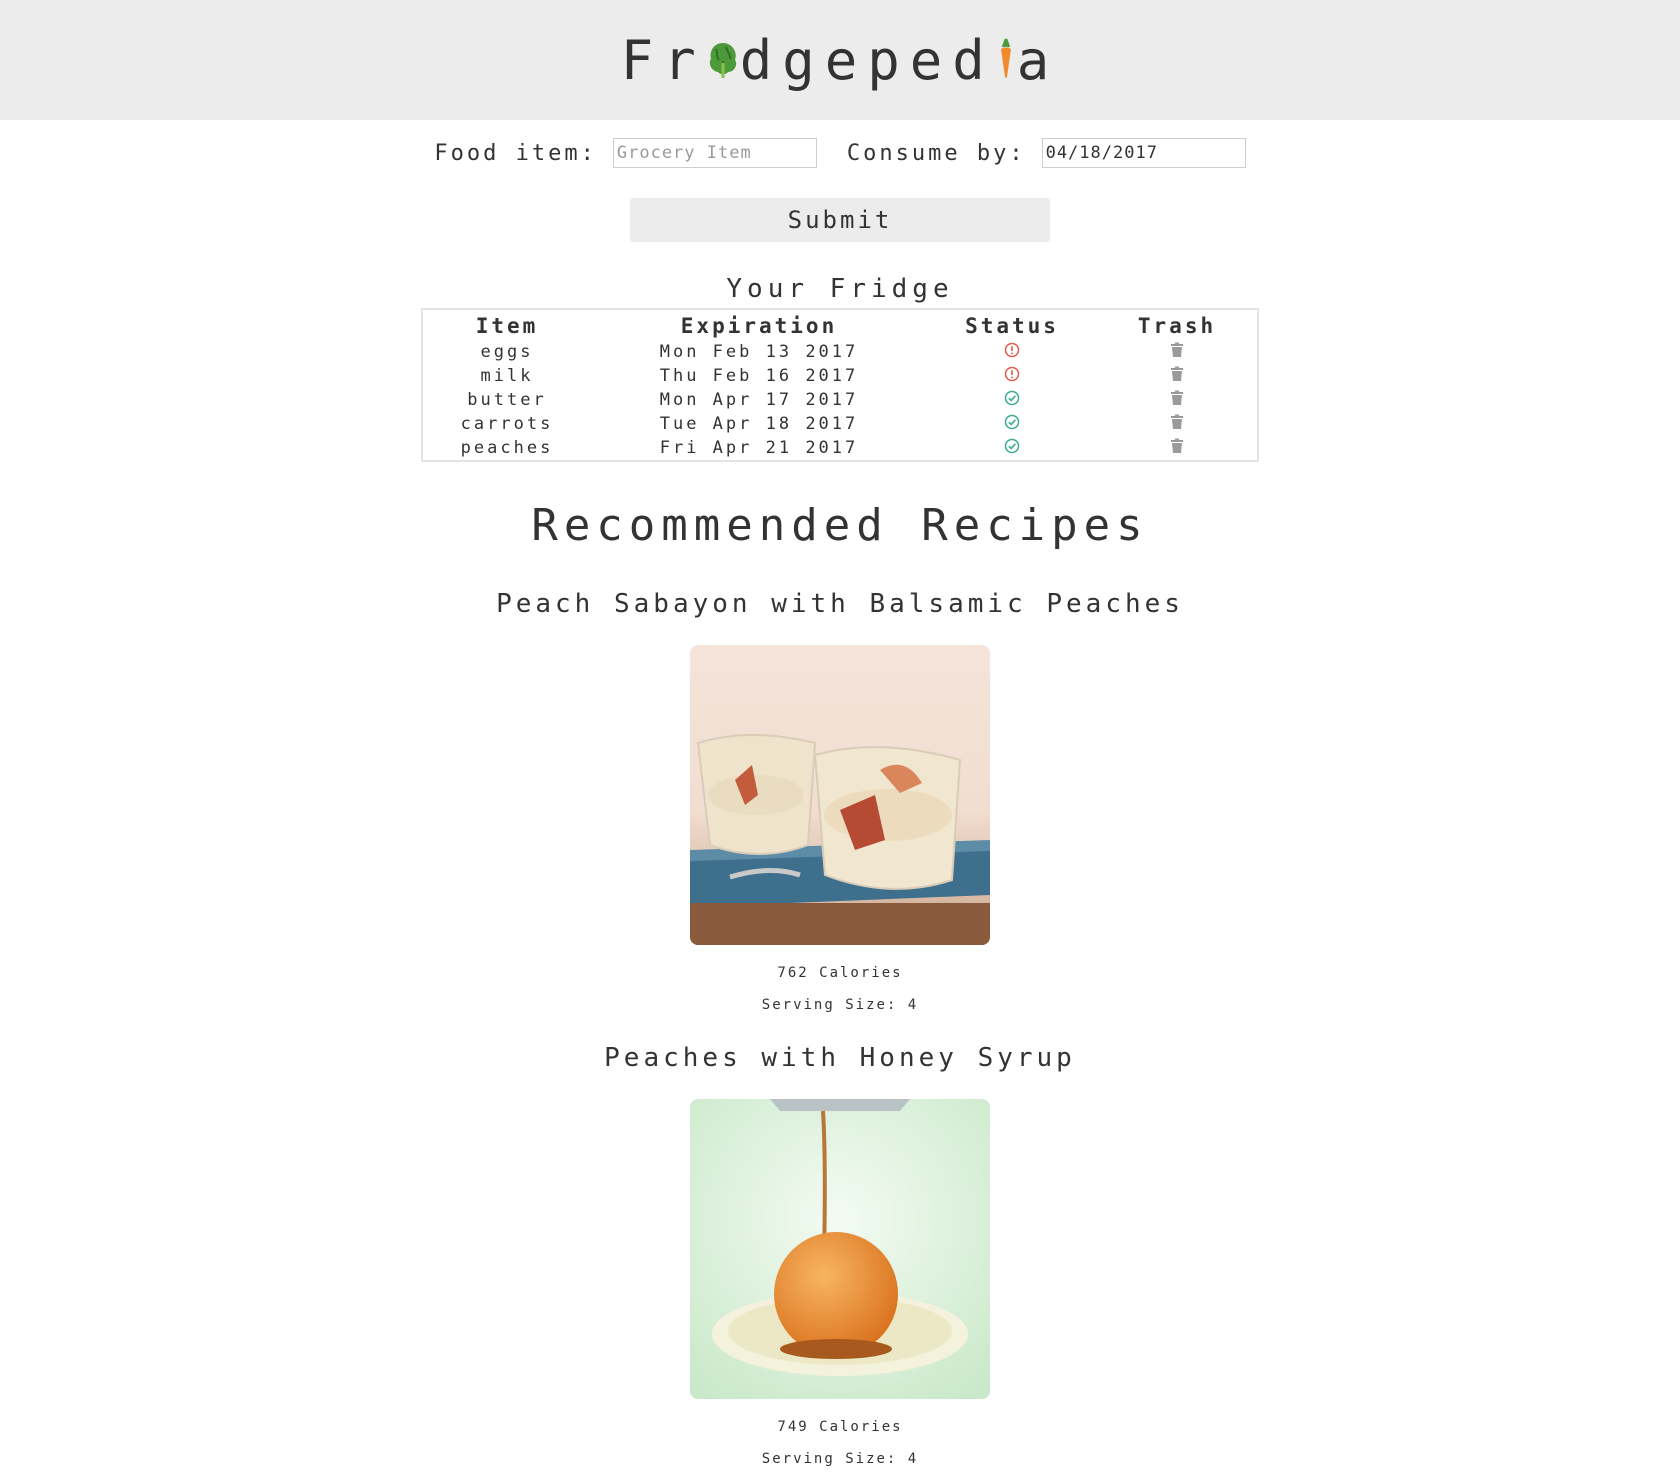 Image resolution: width=1680 pixels, height=1472 pixels. I want to click on add-item-form: Food item: Consume by:, so click(840, 153).